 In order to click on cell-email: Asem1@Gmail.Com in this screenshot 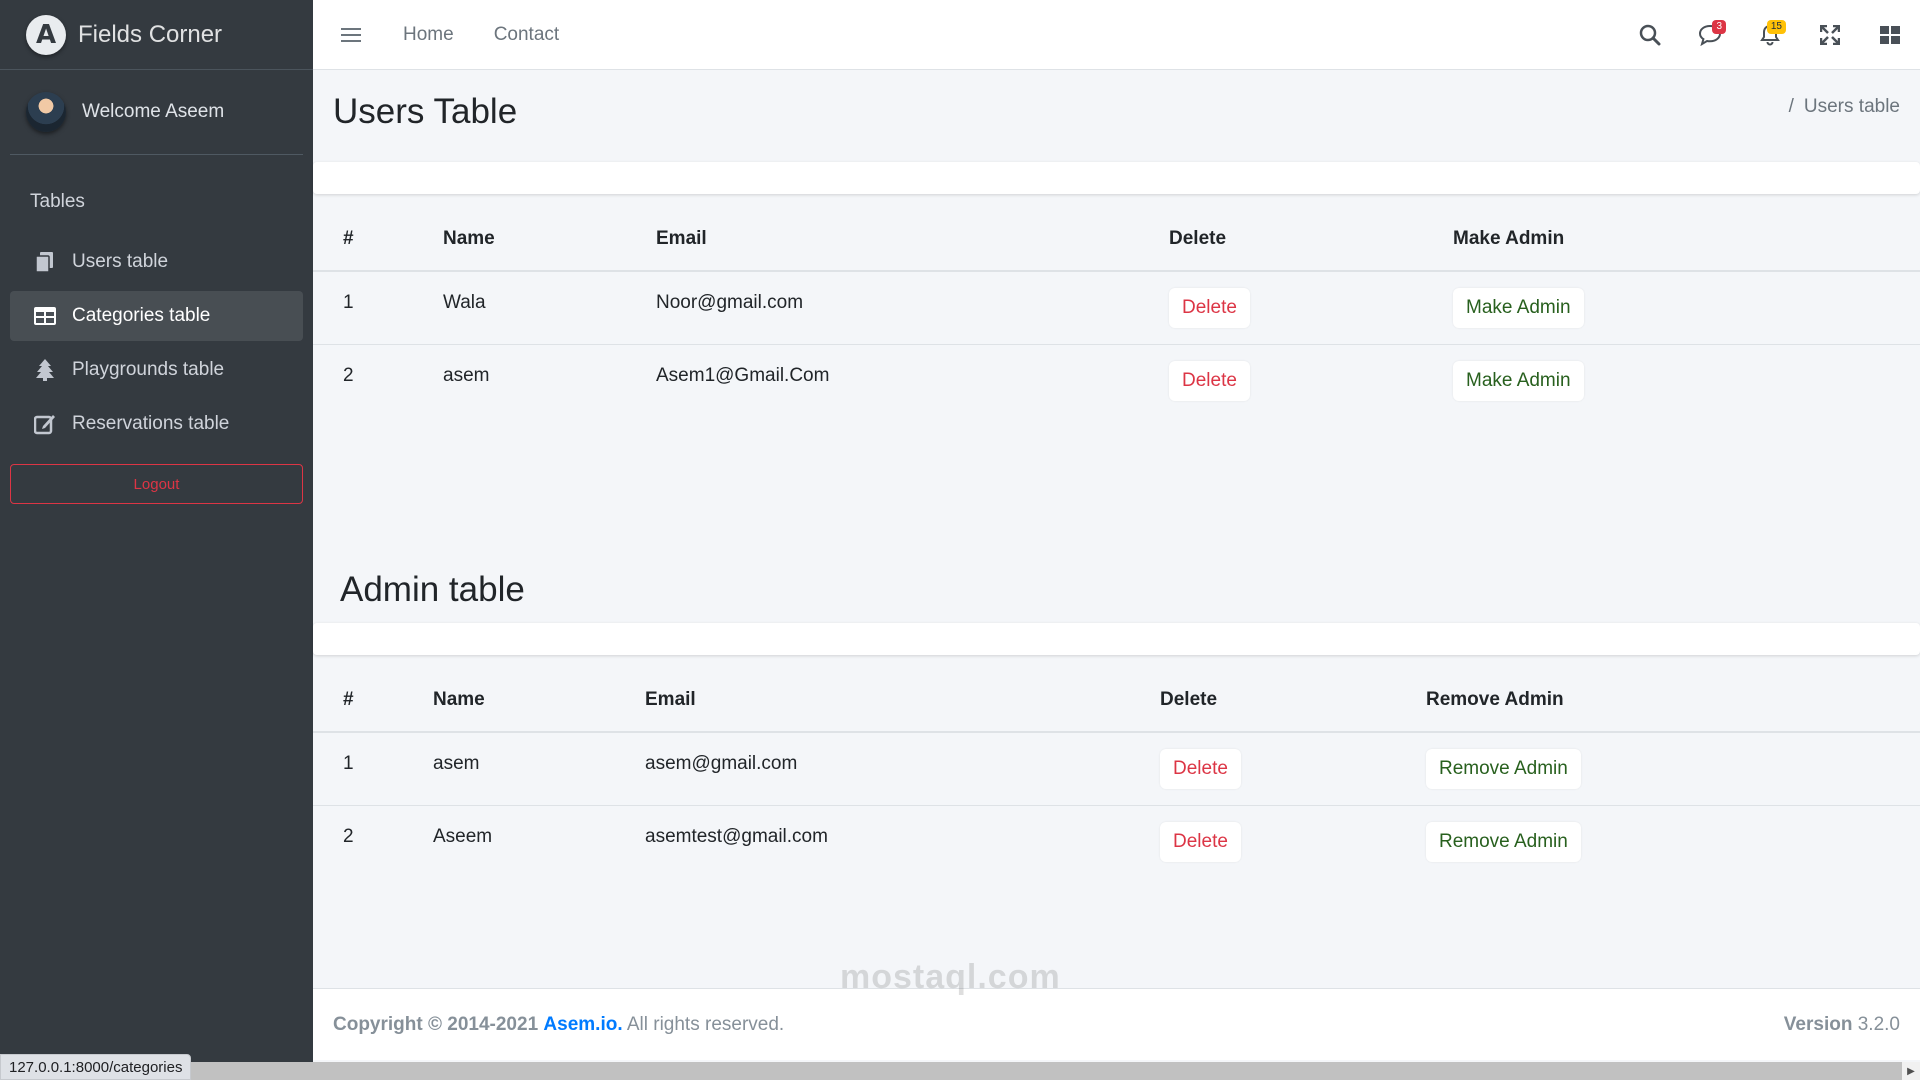, I will do `click(743, 375)`.